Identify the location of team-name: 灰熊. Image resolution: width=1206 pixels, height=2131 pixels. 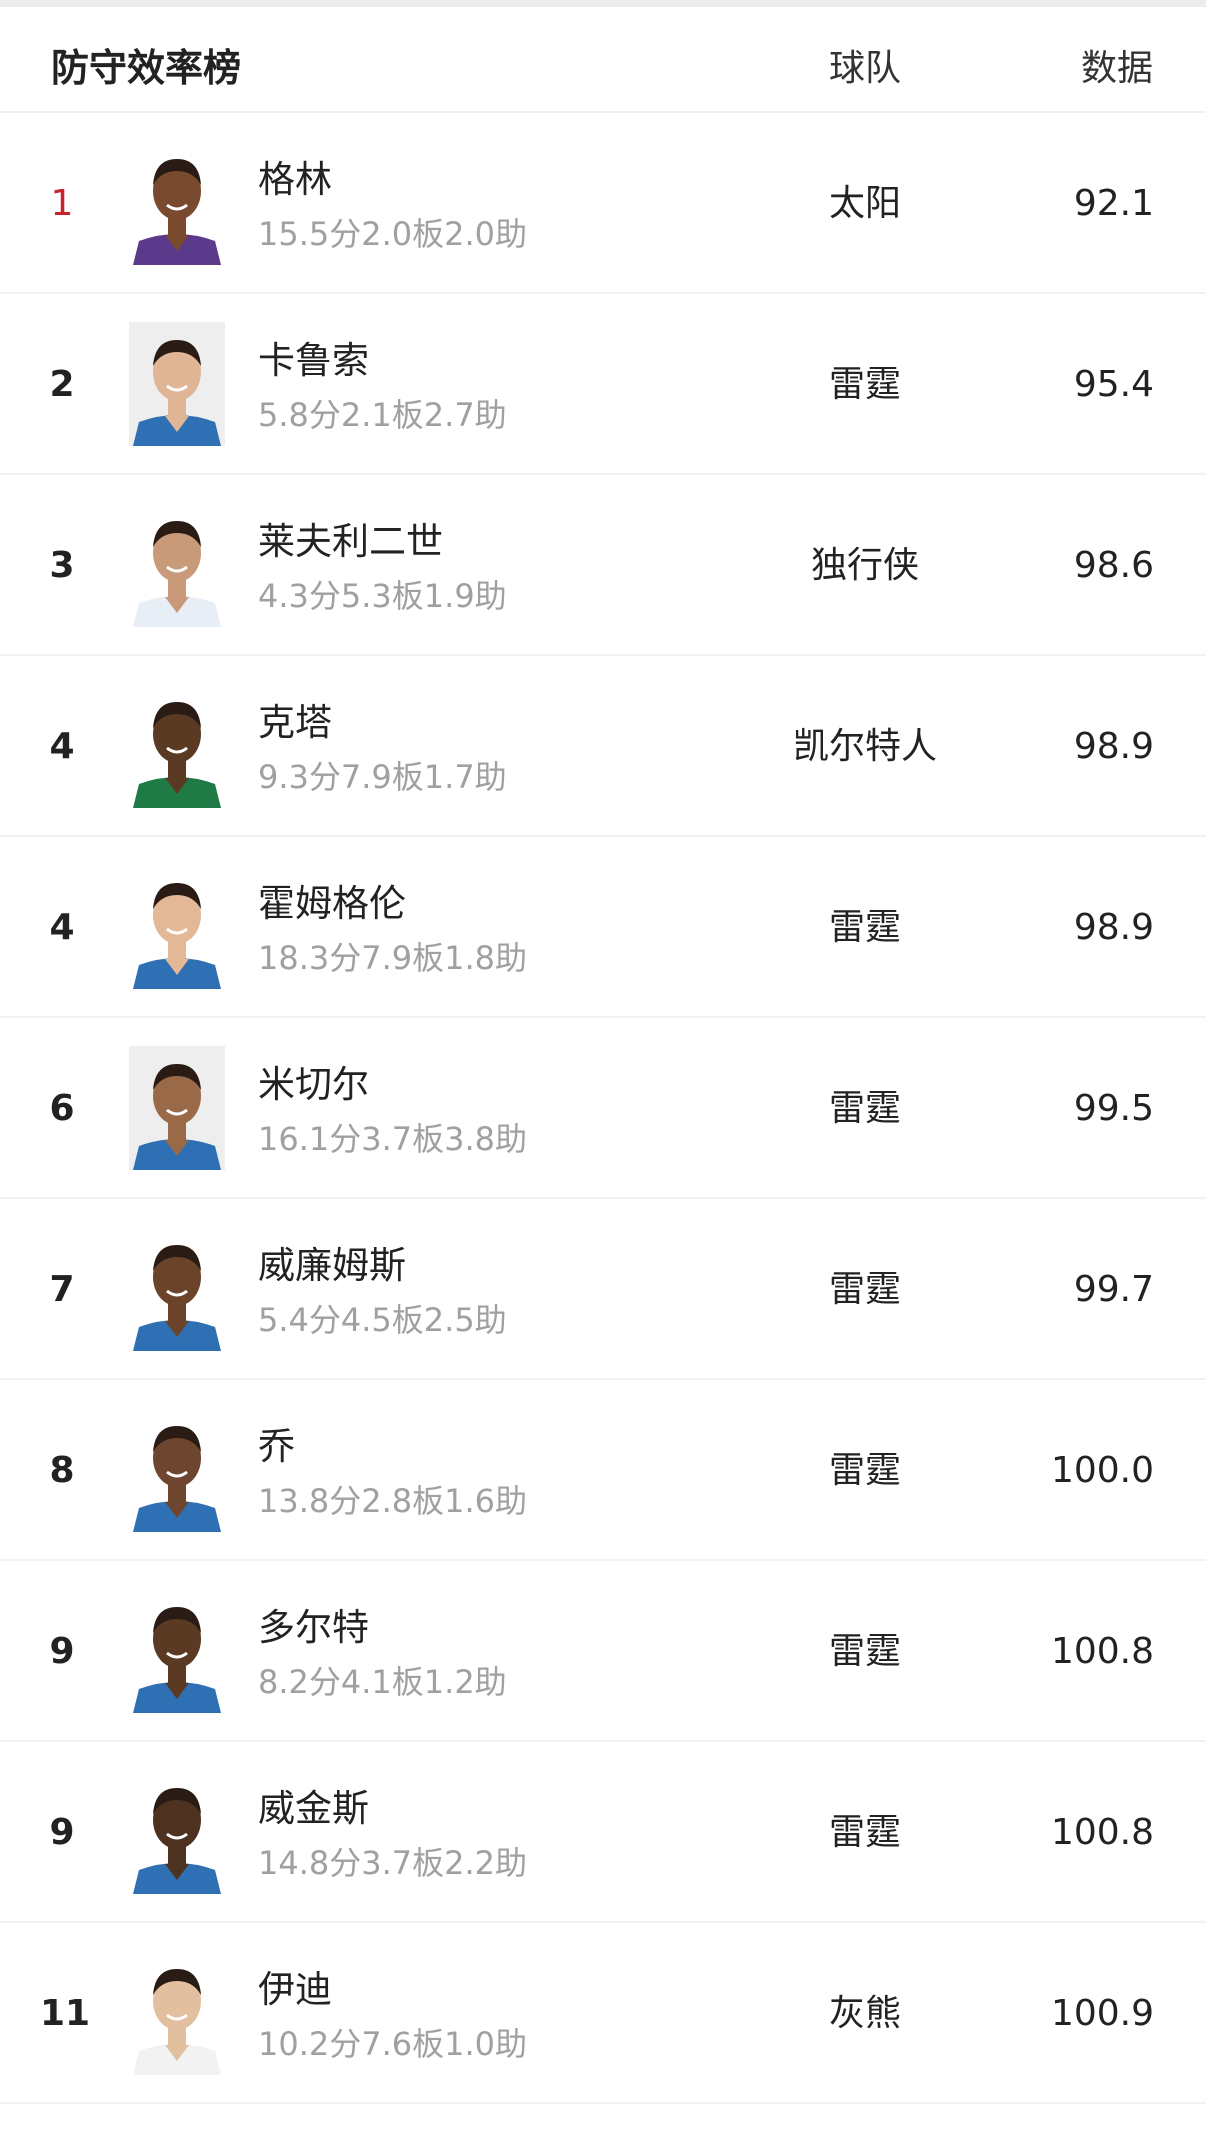
(864, 2013).